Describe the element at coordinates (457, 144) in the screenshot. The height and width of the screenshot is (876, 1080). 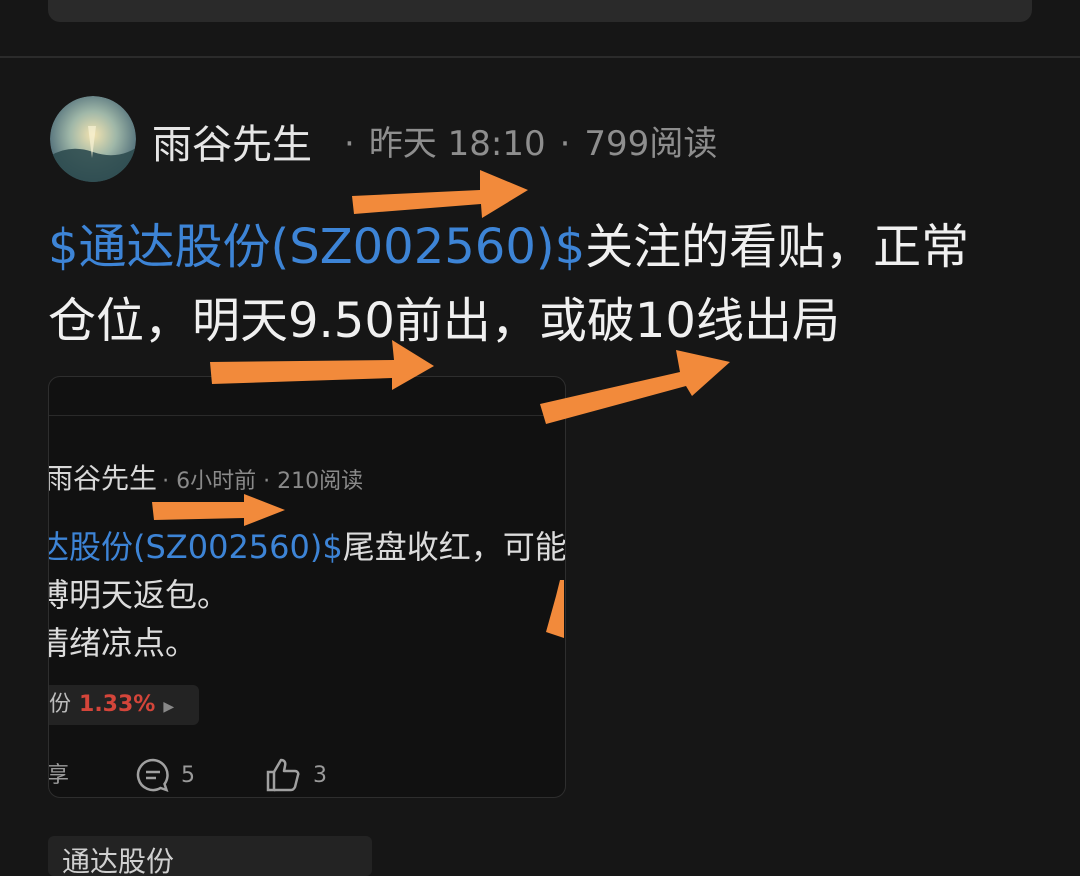
I see `post-time: 昨天 18:10` at that location.